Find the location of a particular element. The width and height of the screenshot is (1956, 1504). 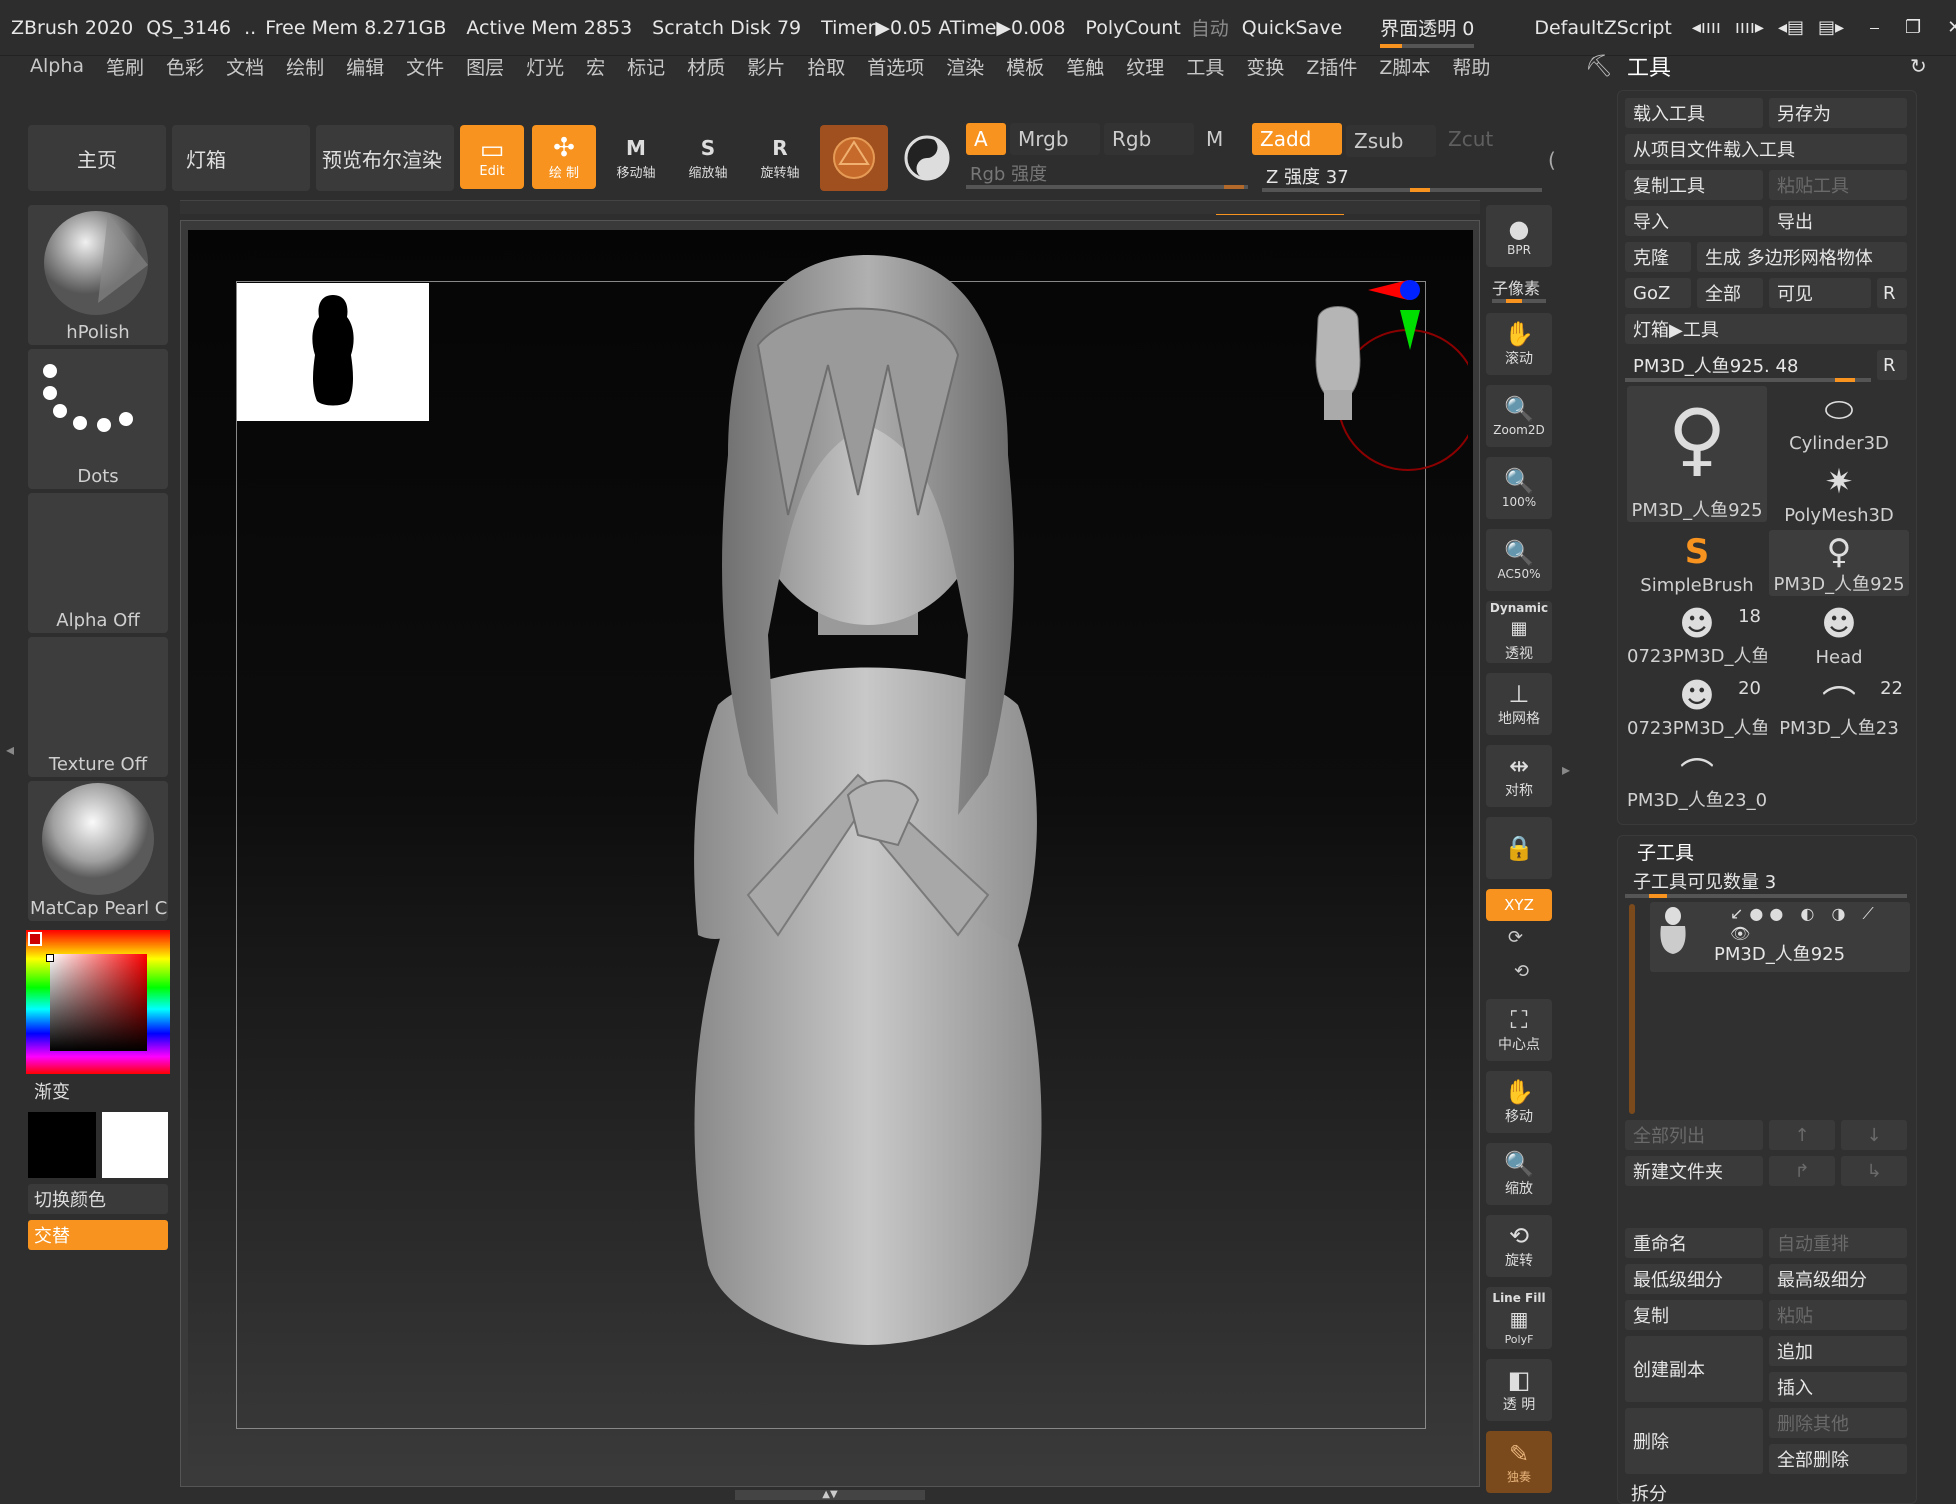

menu-item: 模板 is located at coordinates (1025, 66).